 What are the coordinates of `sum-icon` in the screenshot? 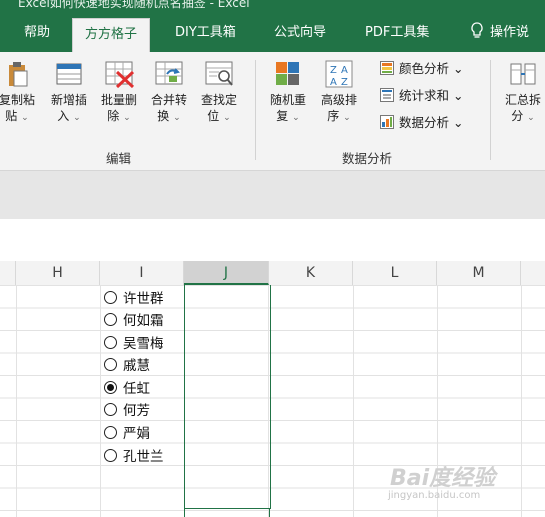 It's located at (387, 94).